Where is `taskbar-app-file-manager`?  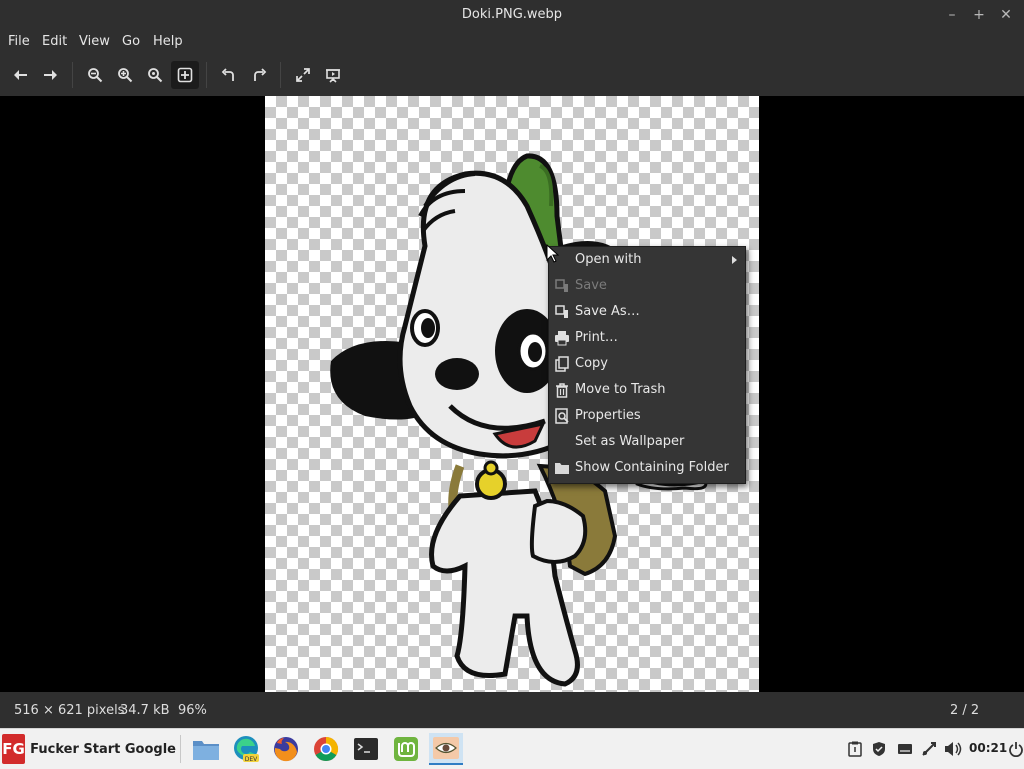 taskbar-app-file-manager is located at coordinates (206, 749).